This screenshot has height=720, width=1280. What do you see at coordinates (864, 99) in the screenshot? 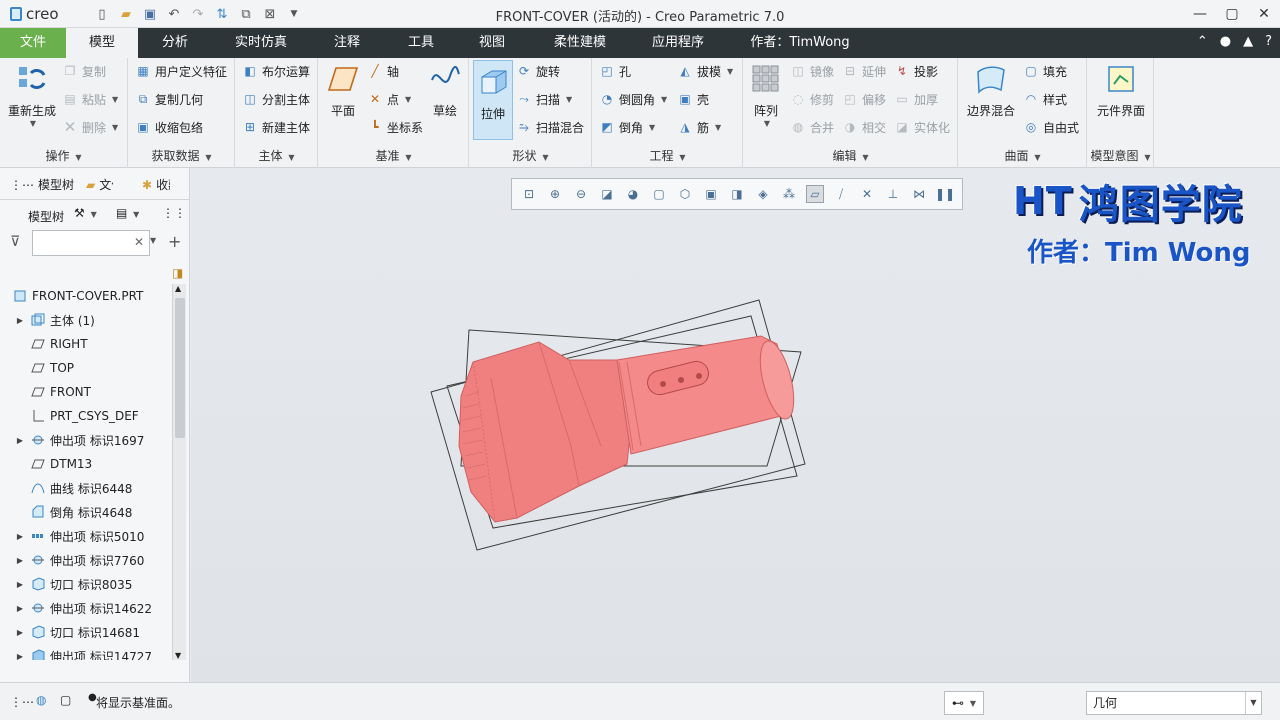
I see `offset-button: ◰ 偏移` at bounding box center [864, 99].